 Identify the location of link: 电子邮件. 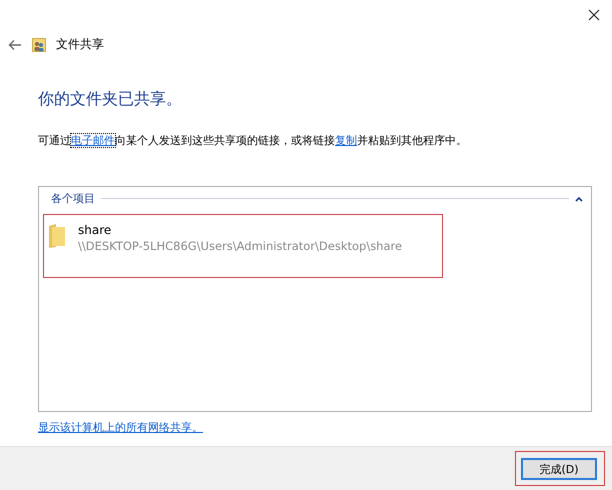
(93, 140).